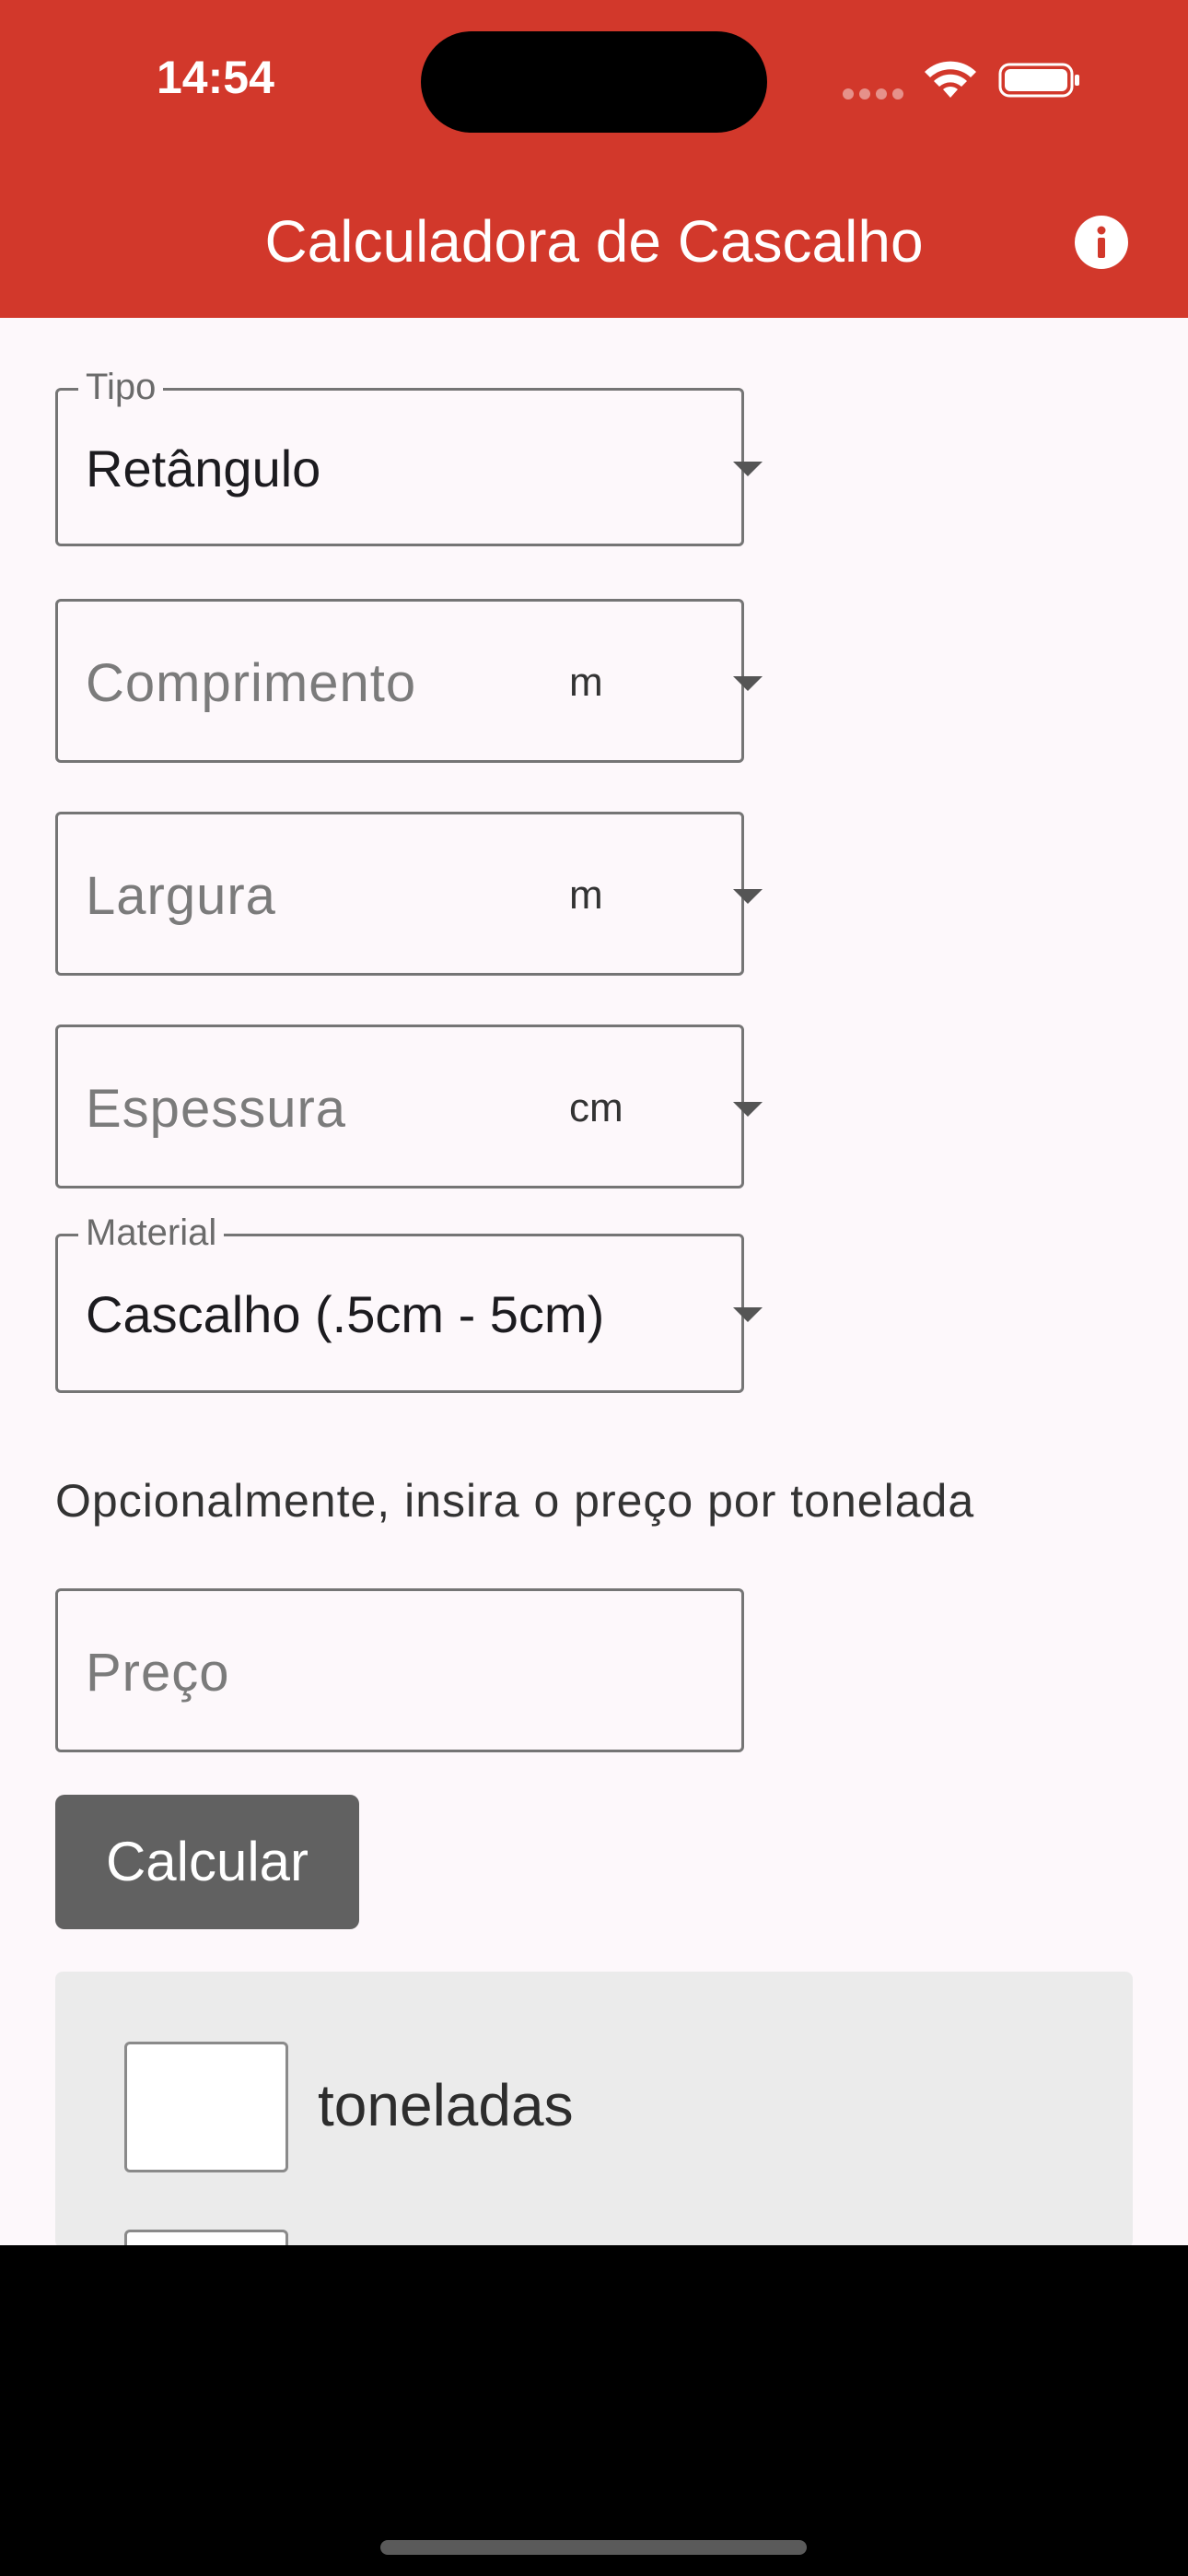  What do you see at coordinates (409, 1106) in the screenshot?
I see `thickness-input: Espessura cm` at bounding box center [409, 1106].